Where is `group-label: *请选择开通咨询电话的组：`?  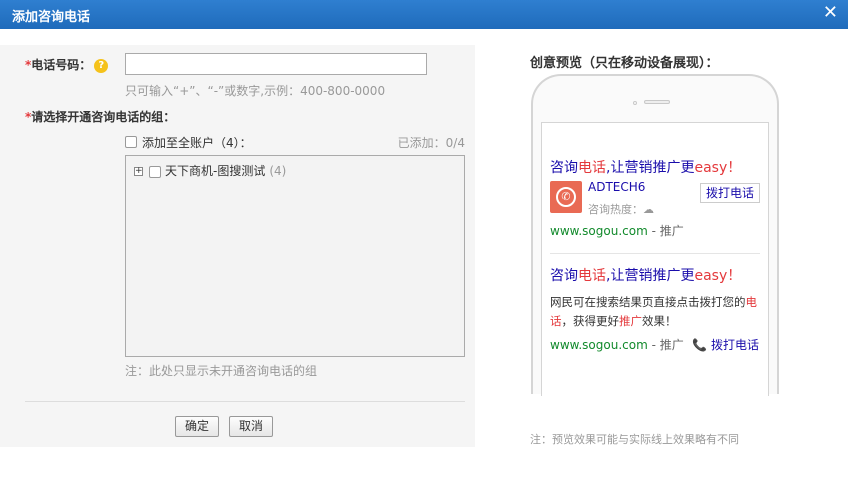
group-label: *请选择开通咨询电话的组： is located at coordinates (100, 116).